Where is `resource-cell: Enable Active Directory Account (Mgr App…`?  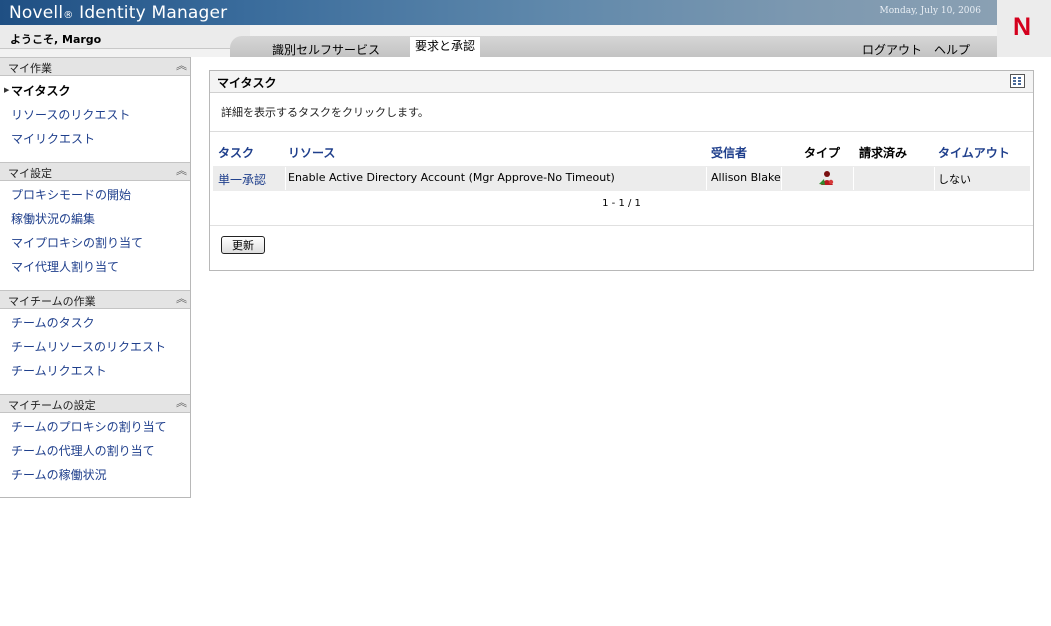
resource-cell: Enable Active Directory Account (Mgr App… is located at coordinates (451, 177).